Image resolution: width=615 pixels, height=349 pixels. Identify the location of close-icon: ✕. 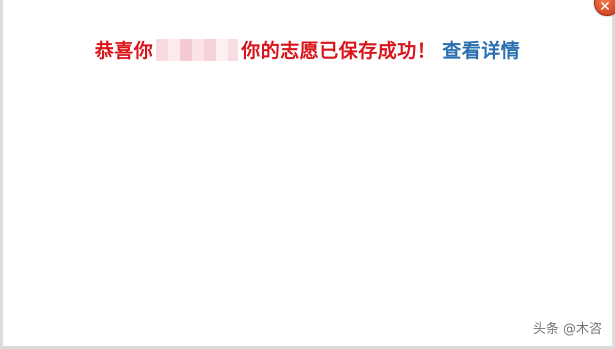
(605, 7).